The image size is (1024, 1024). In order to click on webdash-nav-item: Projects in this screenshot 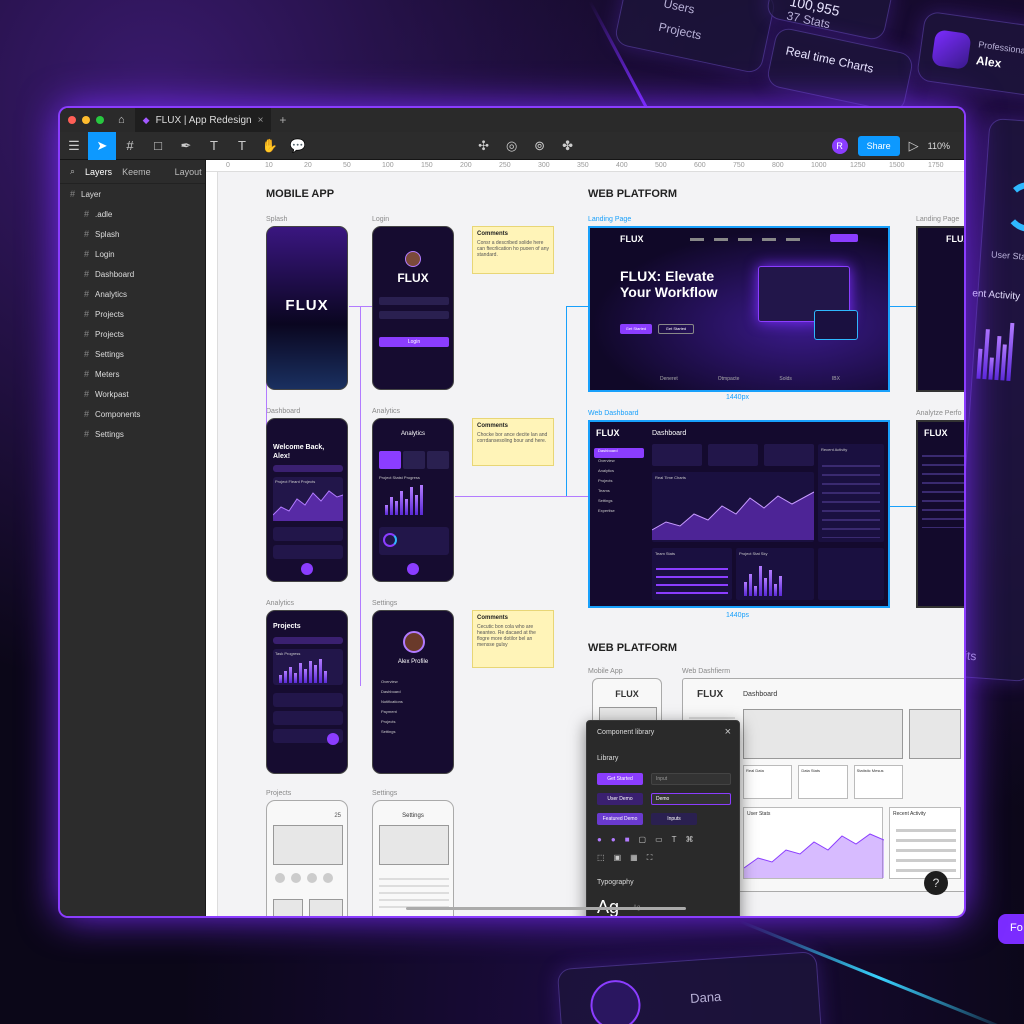, I will do `click(619, 483)`.